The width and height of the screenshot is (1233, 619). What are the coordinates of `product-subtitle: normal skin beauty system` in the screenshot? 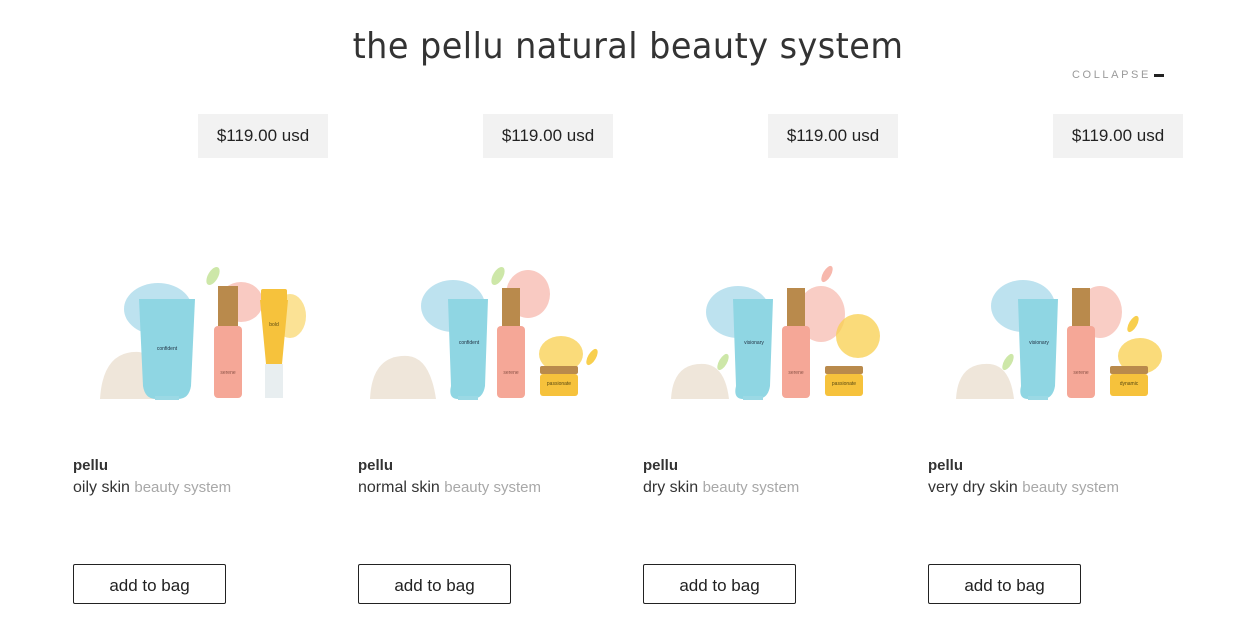 It's located at (449, 488).